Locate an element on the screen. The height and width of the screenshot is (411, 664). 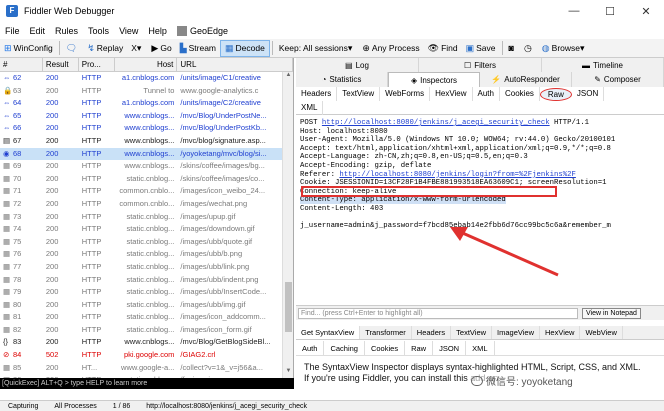
replay-button: ↯ Replay is located at coordinates (105, 48).